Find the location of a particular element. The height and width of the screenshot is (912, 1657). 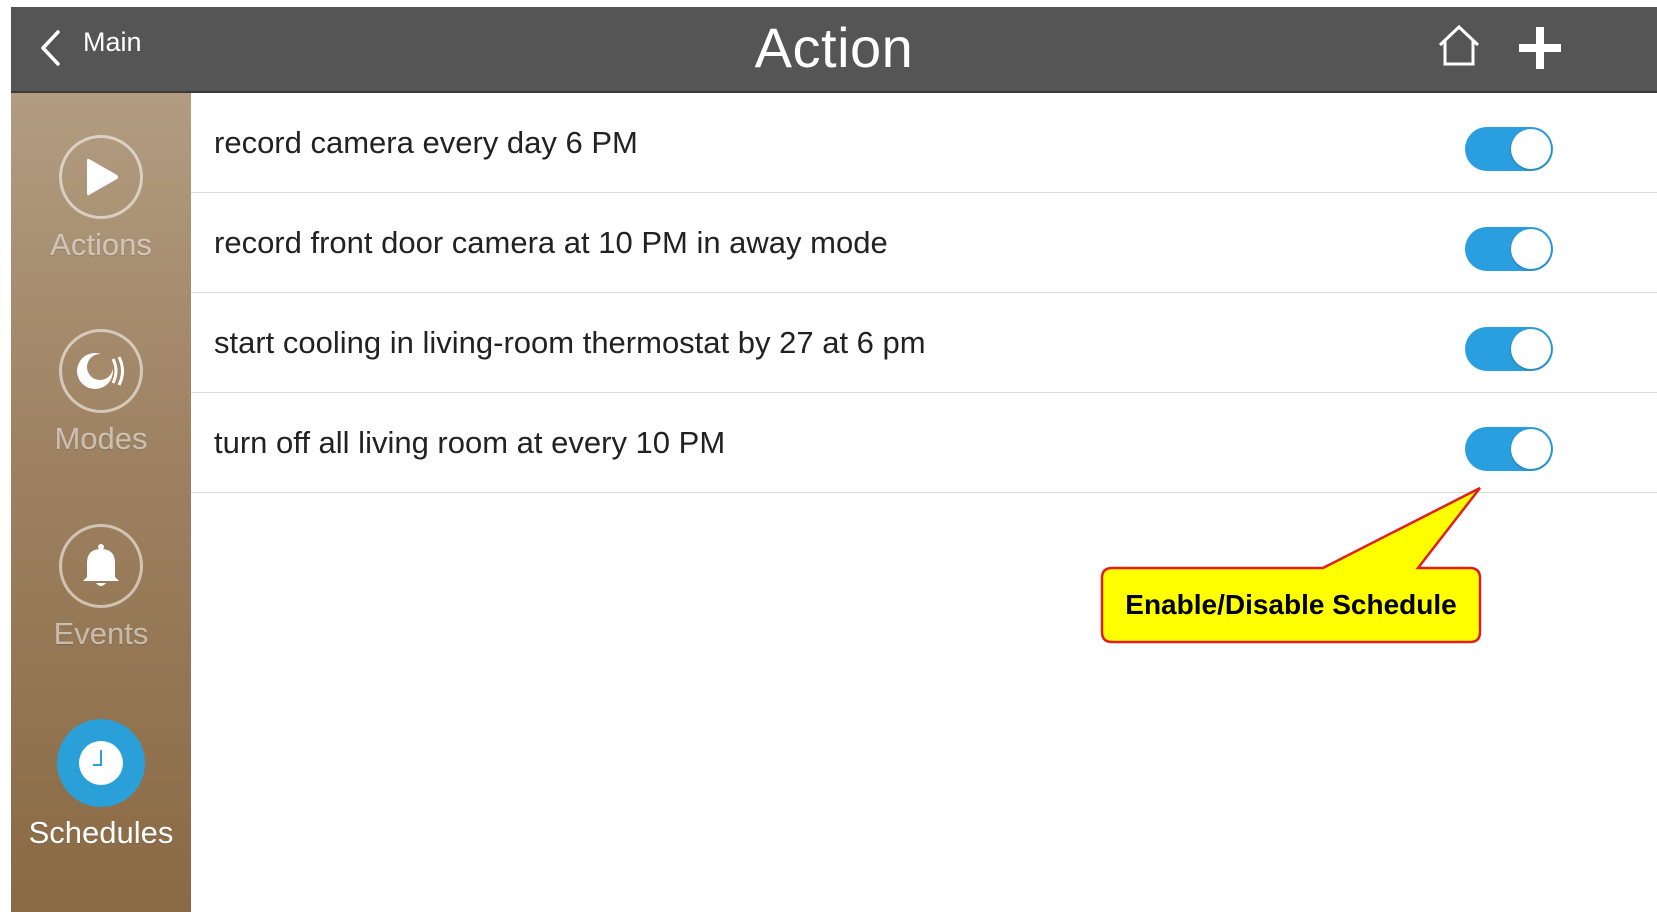

home-icon is located at coordinates (1459, 45).